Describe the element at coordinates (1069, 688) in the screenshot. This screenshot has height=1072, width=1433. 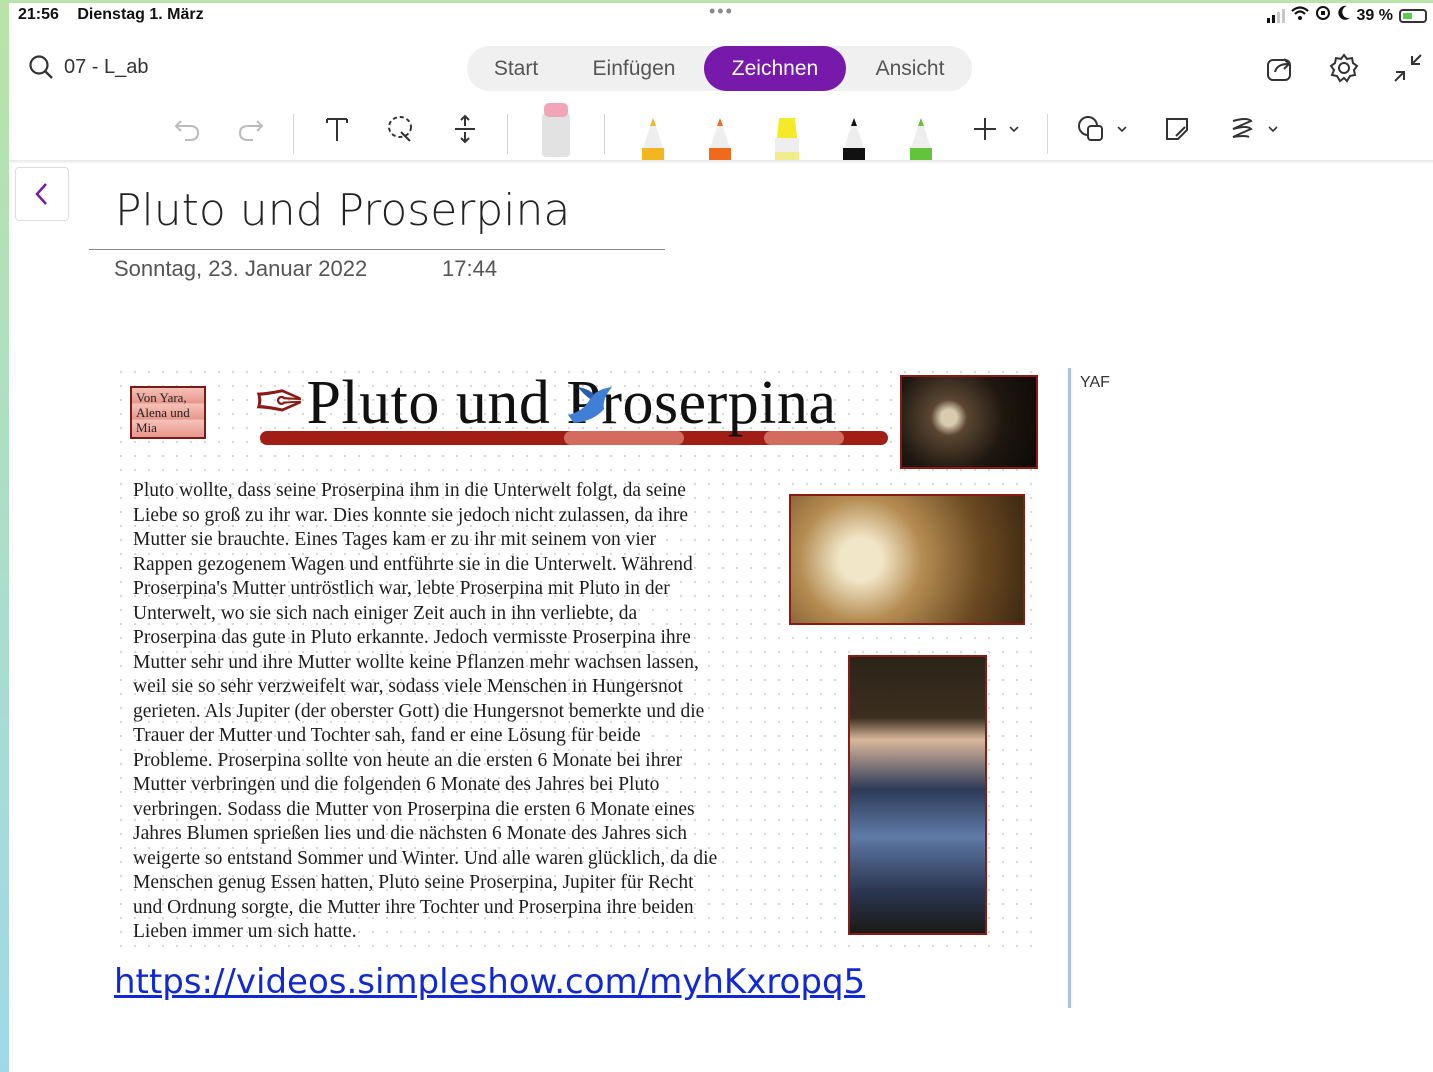
I see `margin-ink-line` at that location.